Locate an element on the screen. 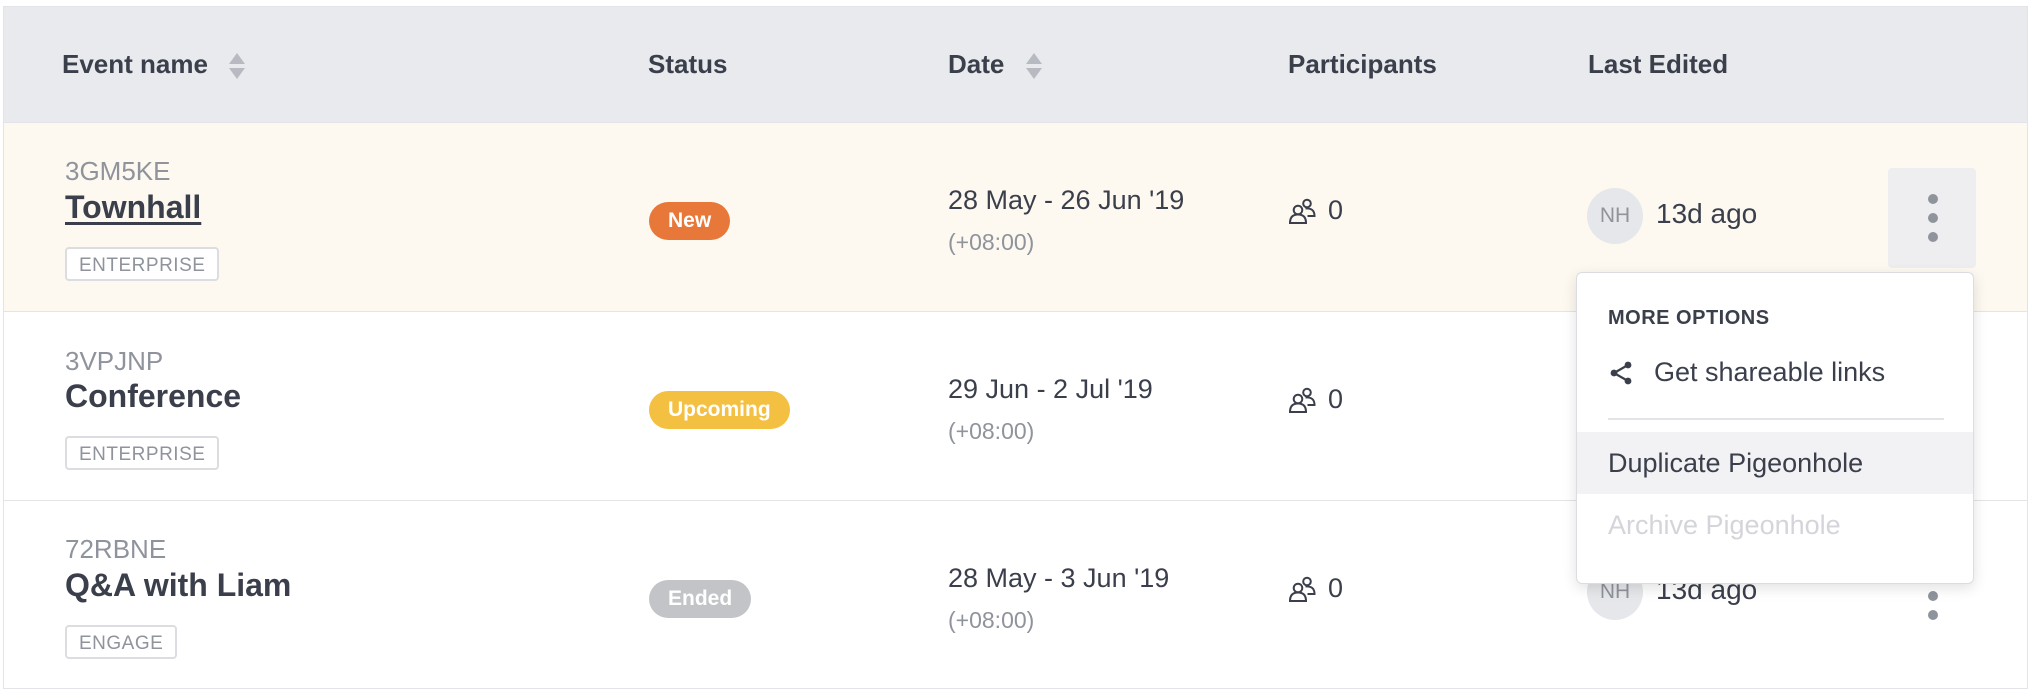 The width and height of the screenshot is (2030, 694). column-header-label: Participants is located at coordinates (1362, 64).